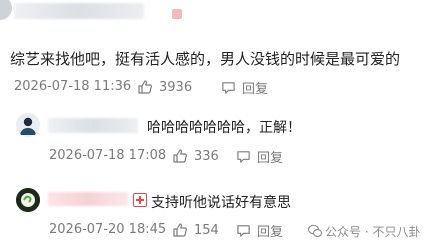 This screenshot has width=437, height=249. What do you see at coordinates (224, 128) in the screenshot?
I see `reply-text: 哈哈哈哈哈哈哈，正解！` at bounding box center [224, 128].